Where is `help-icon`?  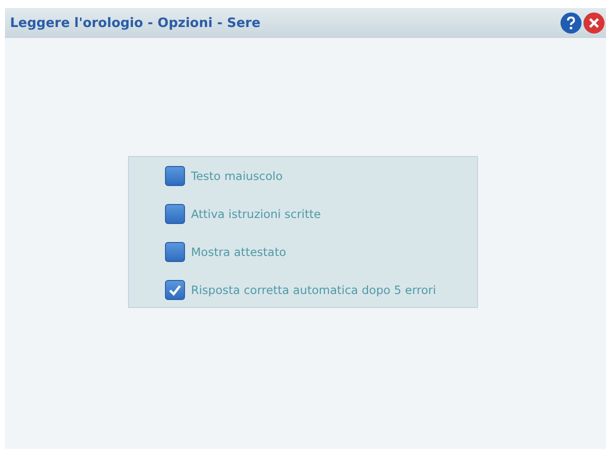 help-icon is located at coordinates (571, 23).